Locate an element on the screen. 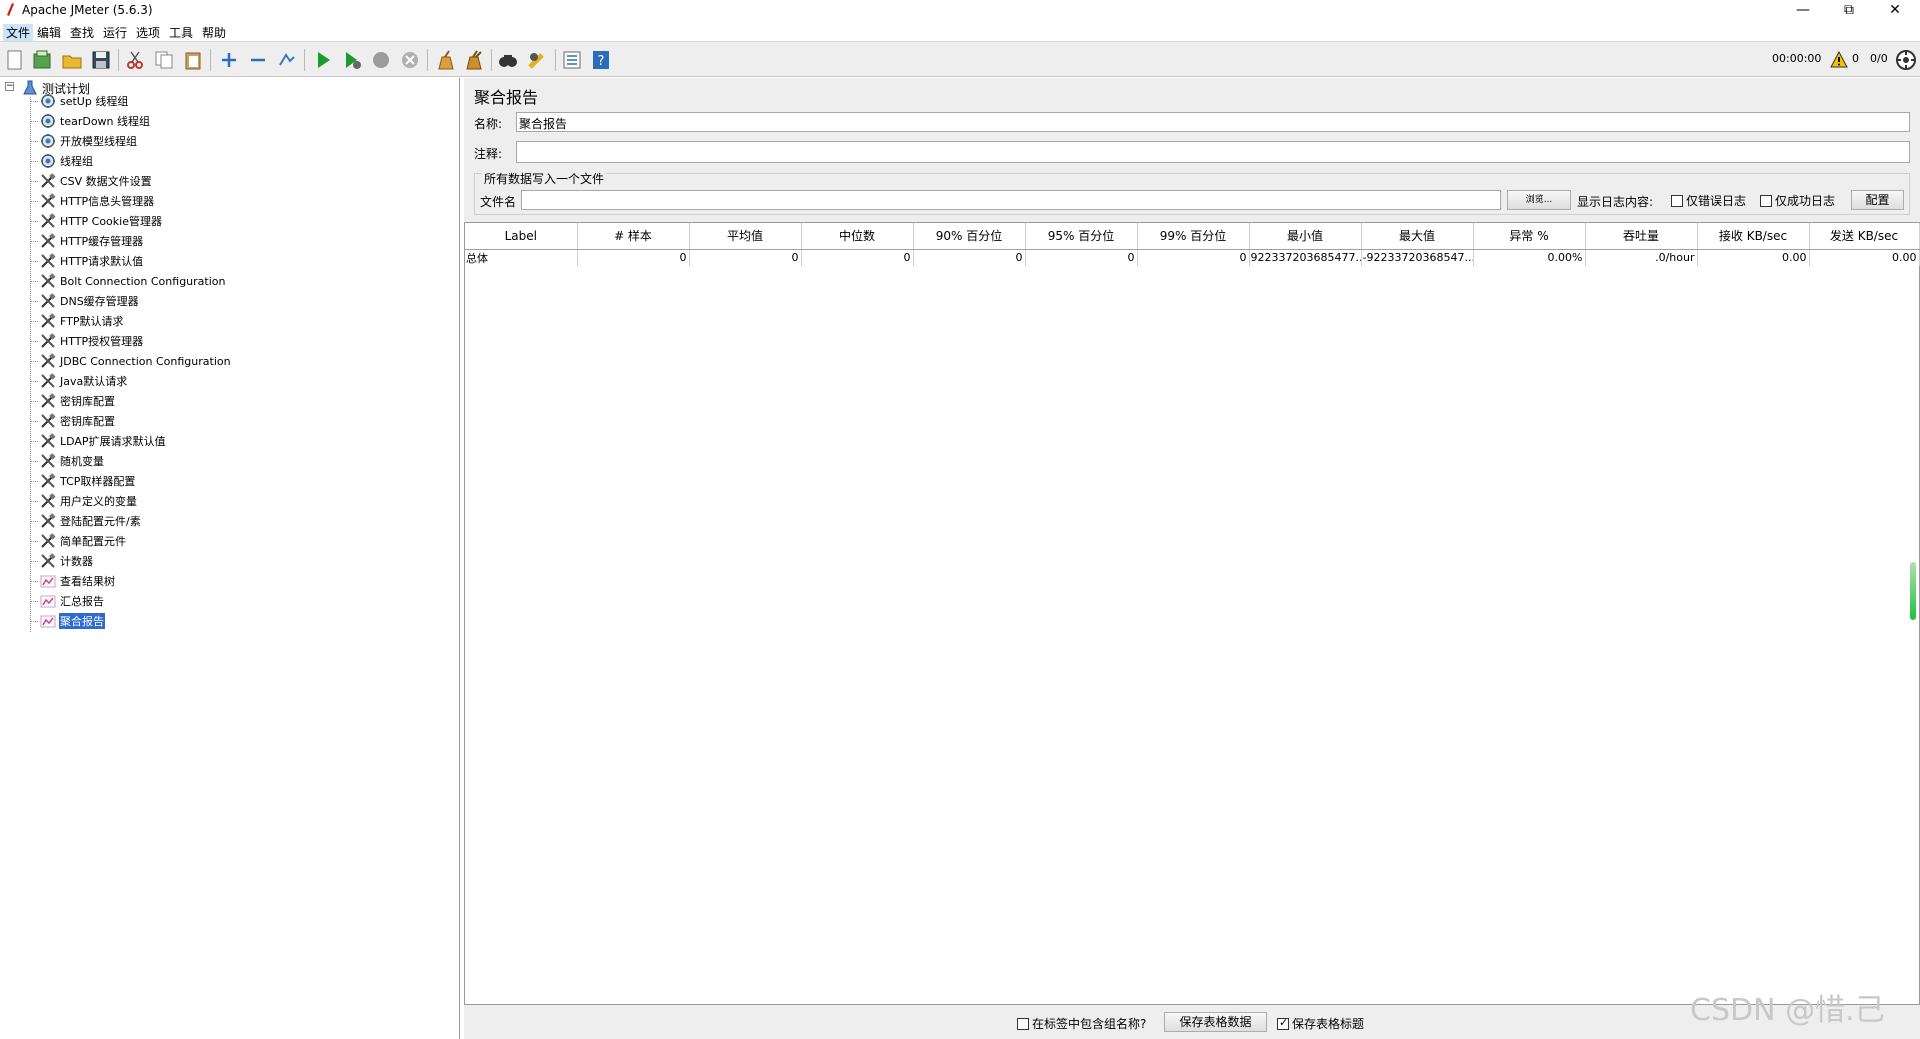 The image size is (1920, 1039). column-header: 90% 百分位 is located at coordinates (969, 236).